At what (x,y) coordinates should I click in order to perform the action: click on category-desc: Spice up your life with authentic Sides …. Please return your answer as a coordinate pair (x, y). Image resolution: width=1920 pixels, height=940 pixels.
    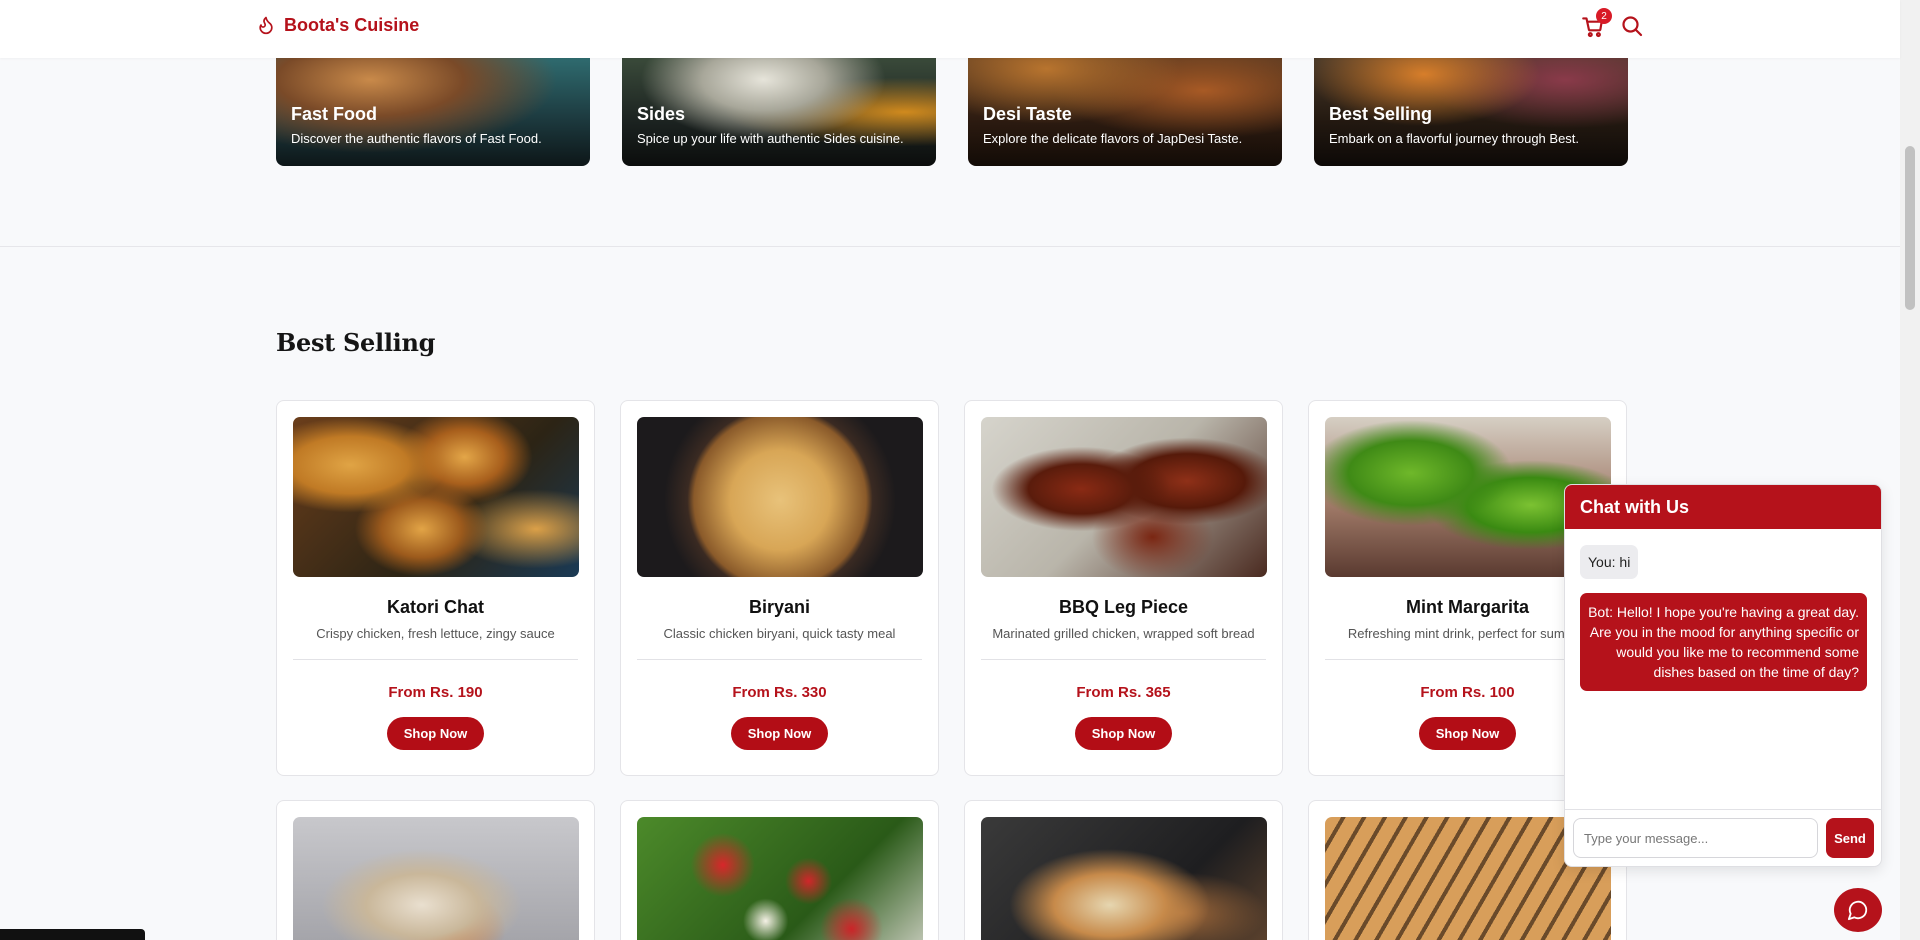
    Looking at the image, I should click on (770, 138).